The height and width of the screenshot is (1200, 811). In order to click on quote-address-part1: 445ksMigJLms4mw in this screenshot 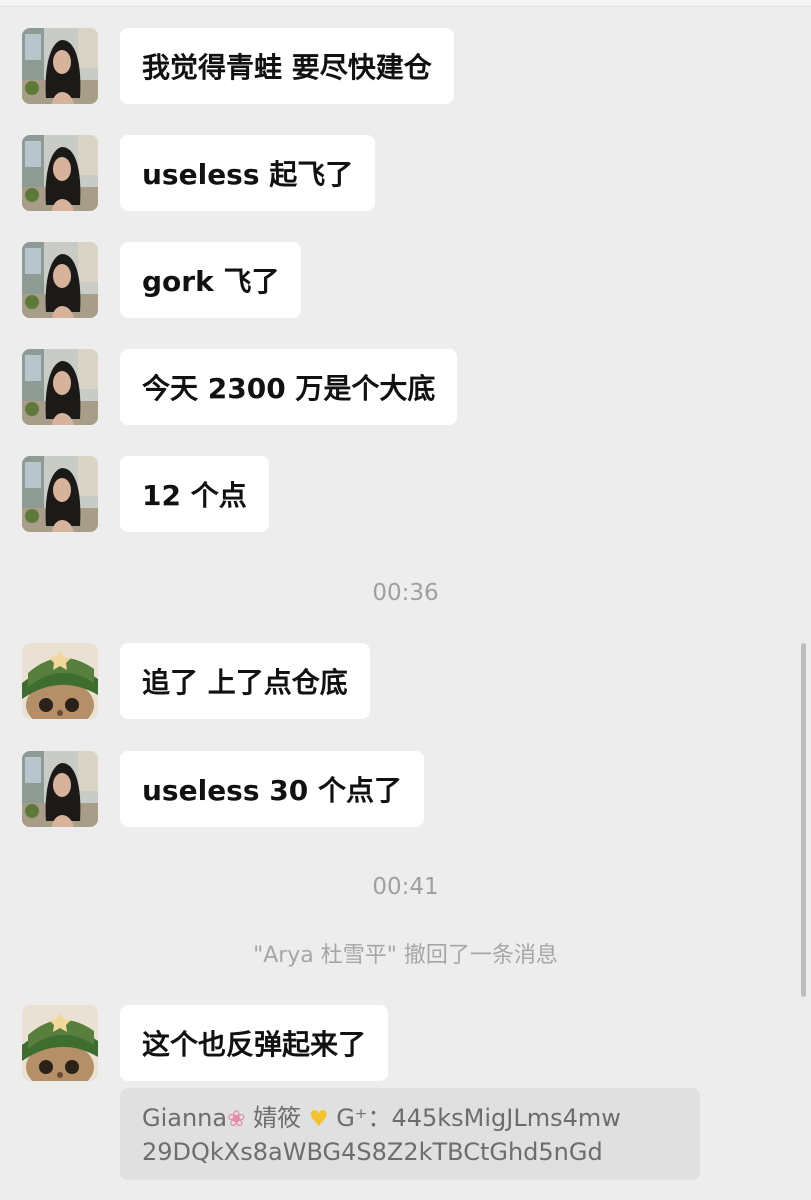, I will do `click(506, 1118)`.